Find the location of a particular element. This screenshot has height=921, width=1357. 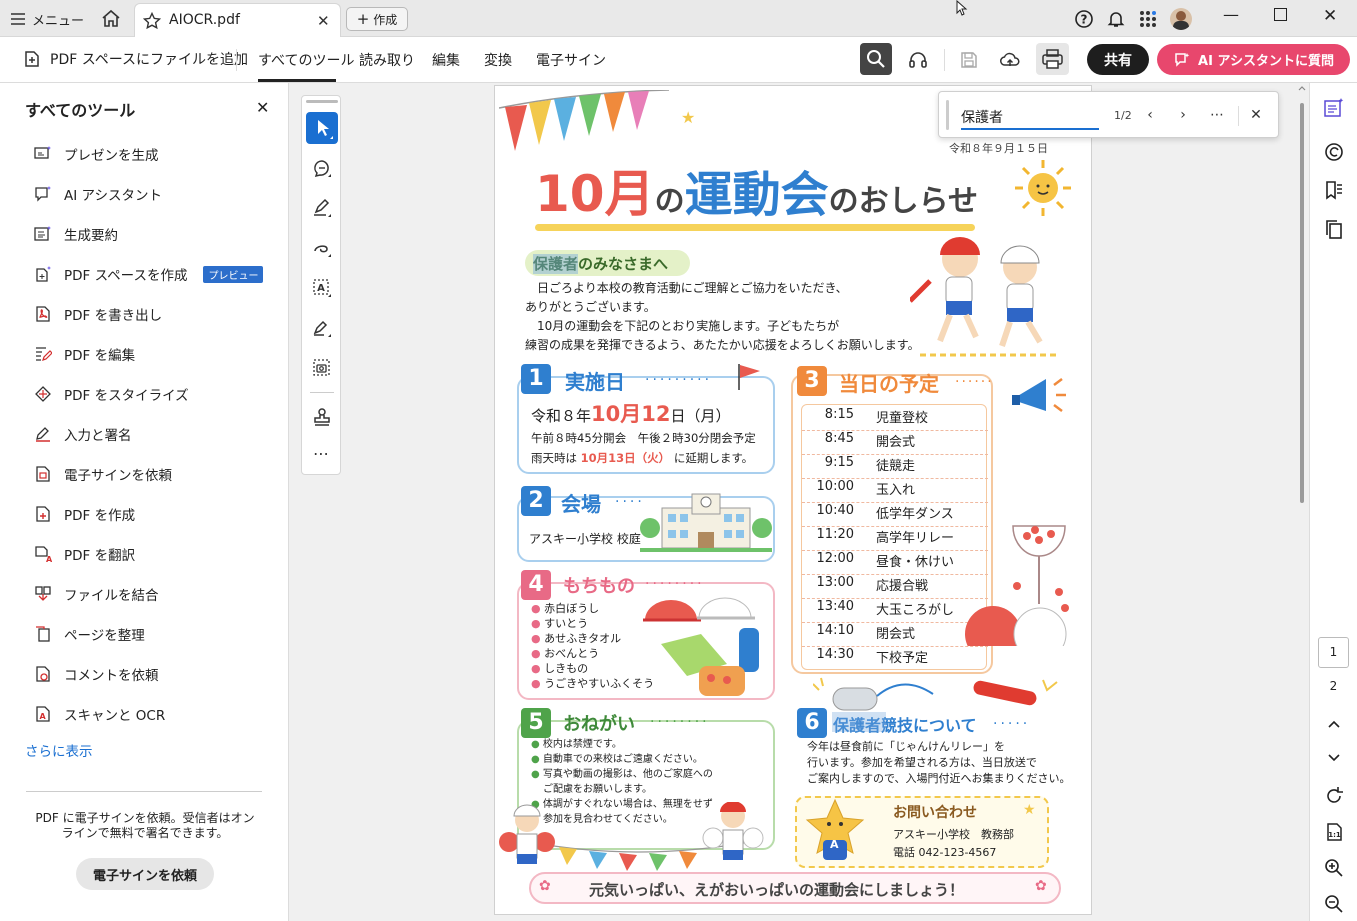

avatar is located at coordinates (1181, 19).